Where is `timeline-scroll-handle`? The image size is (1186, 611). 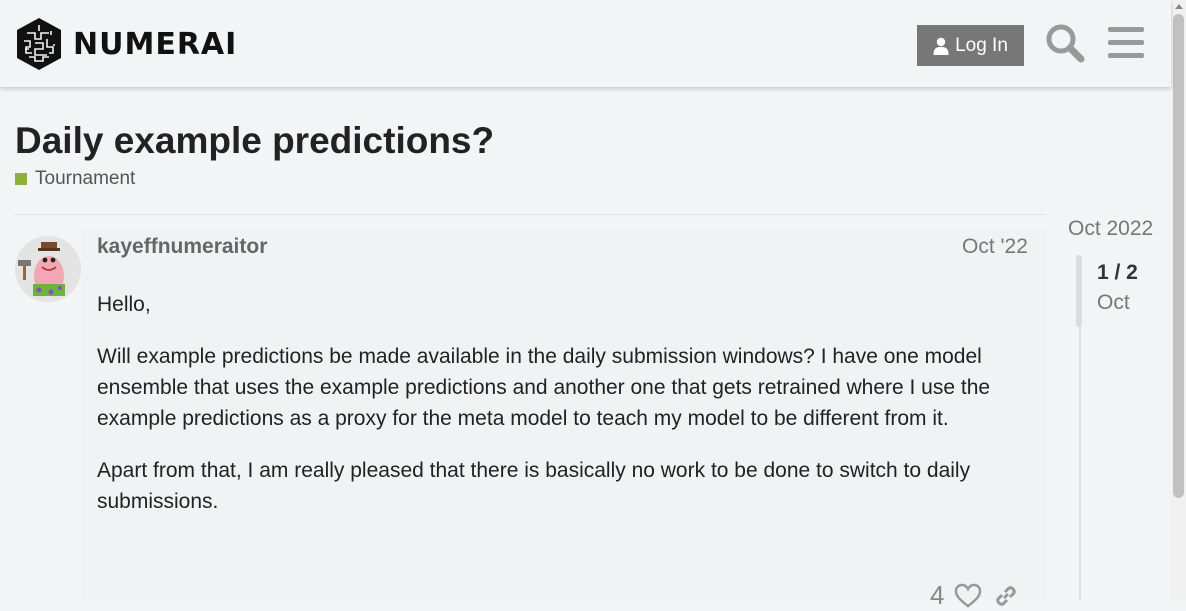 timeline-scroll-handle is located at coordinates (1079, 291).